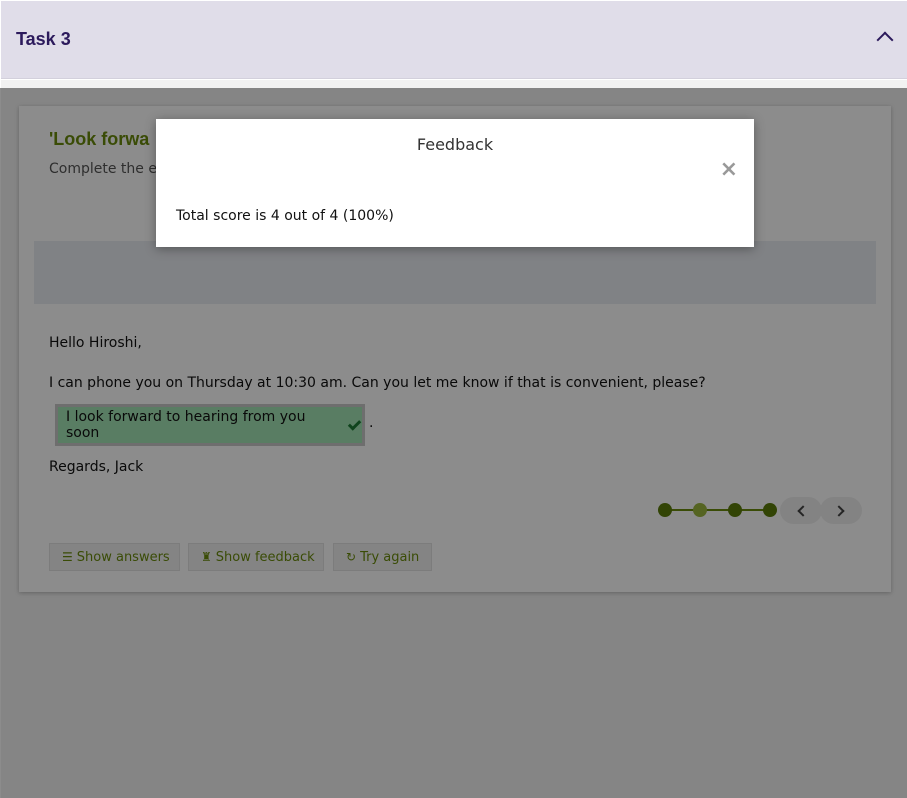  I want to click on modal-title: Feedback, so click(455, 144).